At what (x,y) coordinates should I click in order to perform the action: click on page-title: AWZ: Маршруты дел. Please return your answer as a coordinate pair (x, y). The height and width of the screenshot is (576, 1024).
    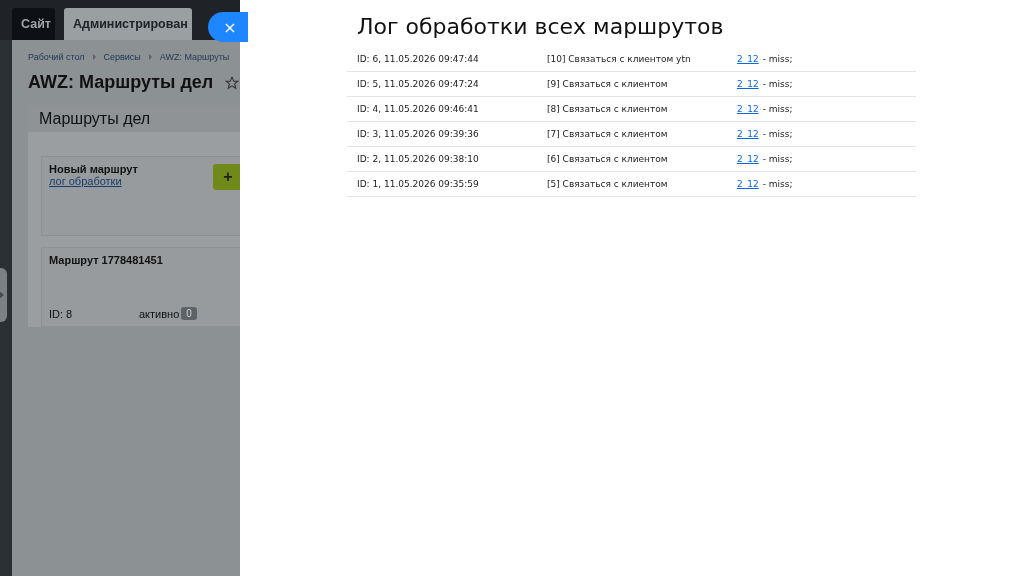
    Looking at the image, I should click on (121, 82).